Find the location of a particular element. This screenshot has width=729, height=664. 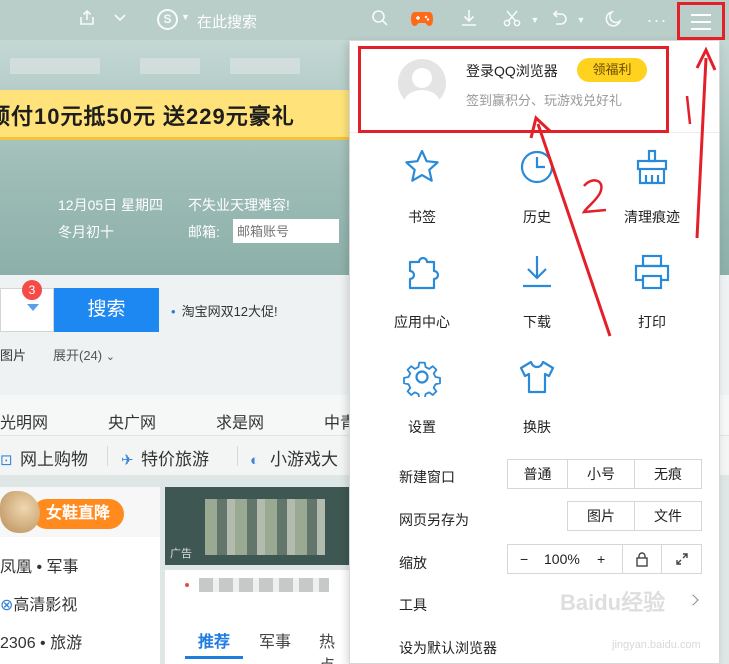

scissors-caret-icon: ▼ is located at coordinates (535, 20).